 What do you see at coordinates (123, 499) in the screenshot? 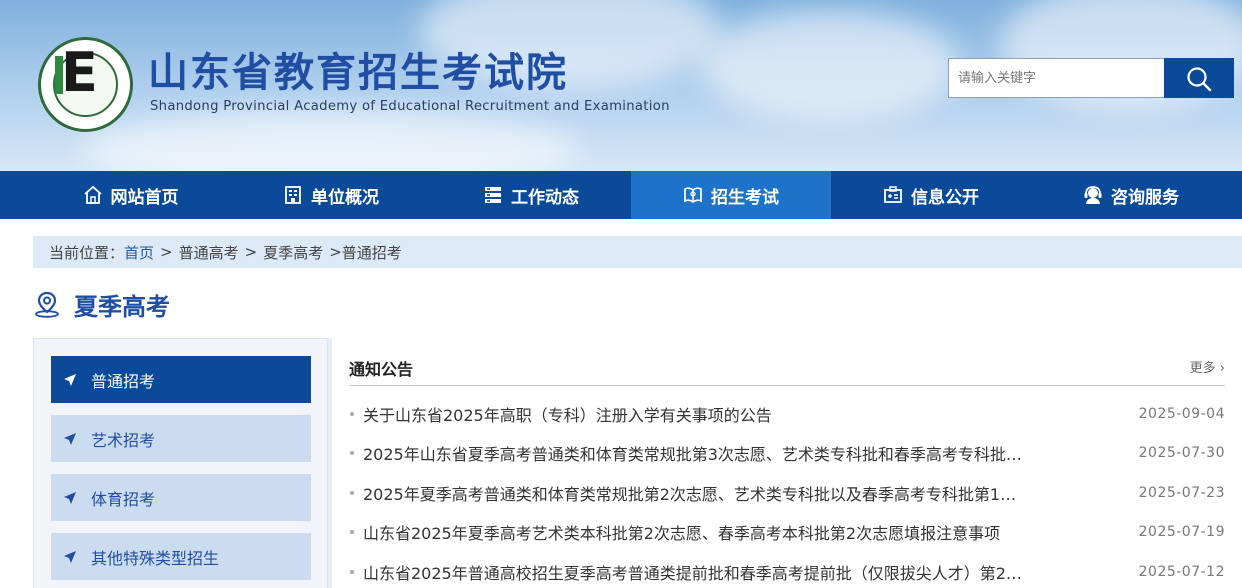
I see `sidebar-item-label: 体育招考` at bounding box center [123, 499].